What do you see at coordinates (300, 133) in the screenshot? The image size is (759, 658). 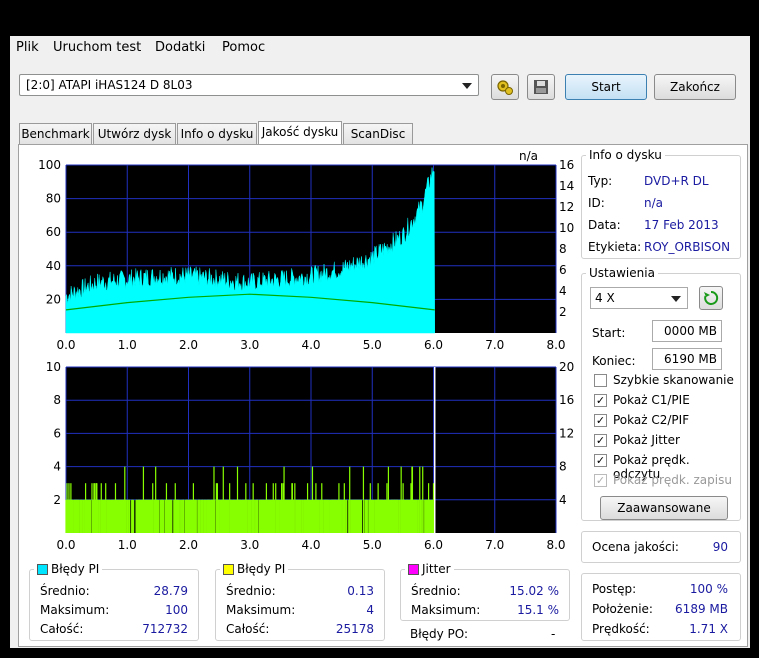 I see `tab-disc-quality: Jakość dysku` at bounding box center [300, 133].